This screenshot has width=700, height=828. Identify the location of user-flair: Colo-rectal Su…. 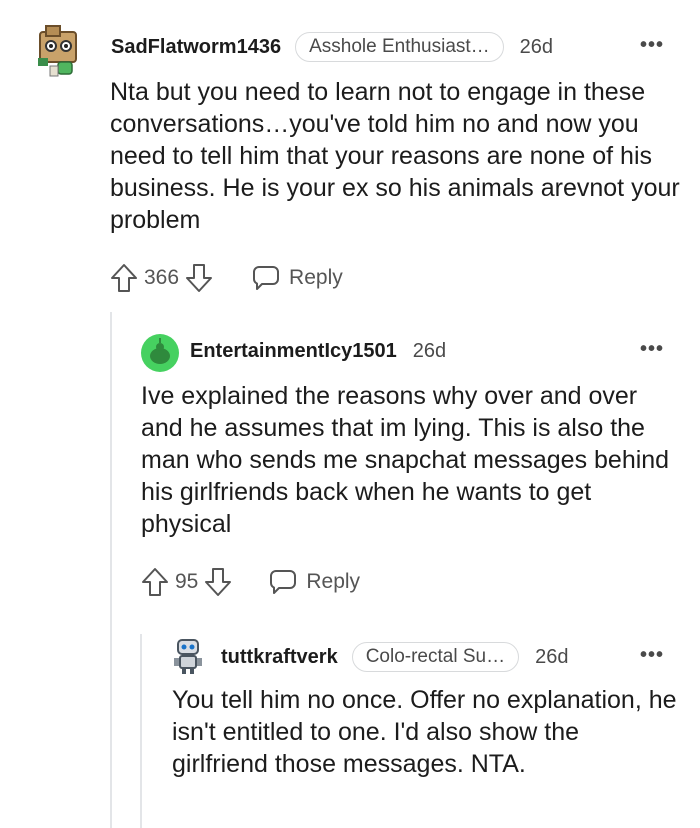
(435, 657).